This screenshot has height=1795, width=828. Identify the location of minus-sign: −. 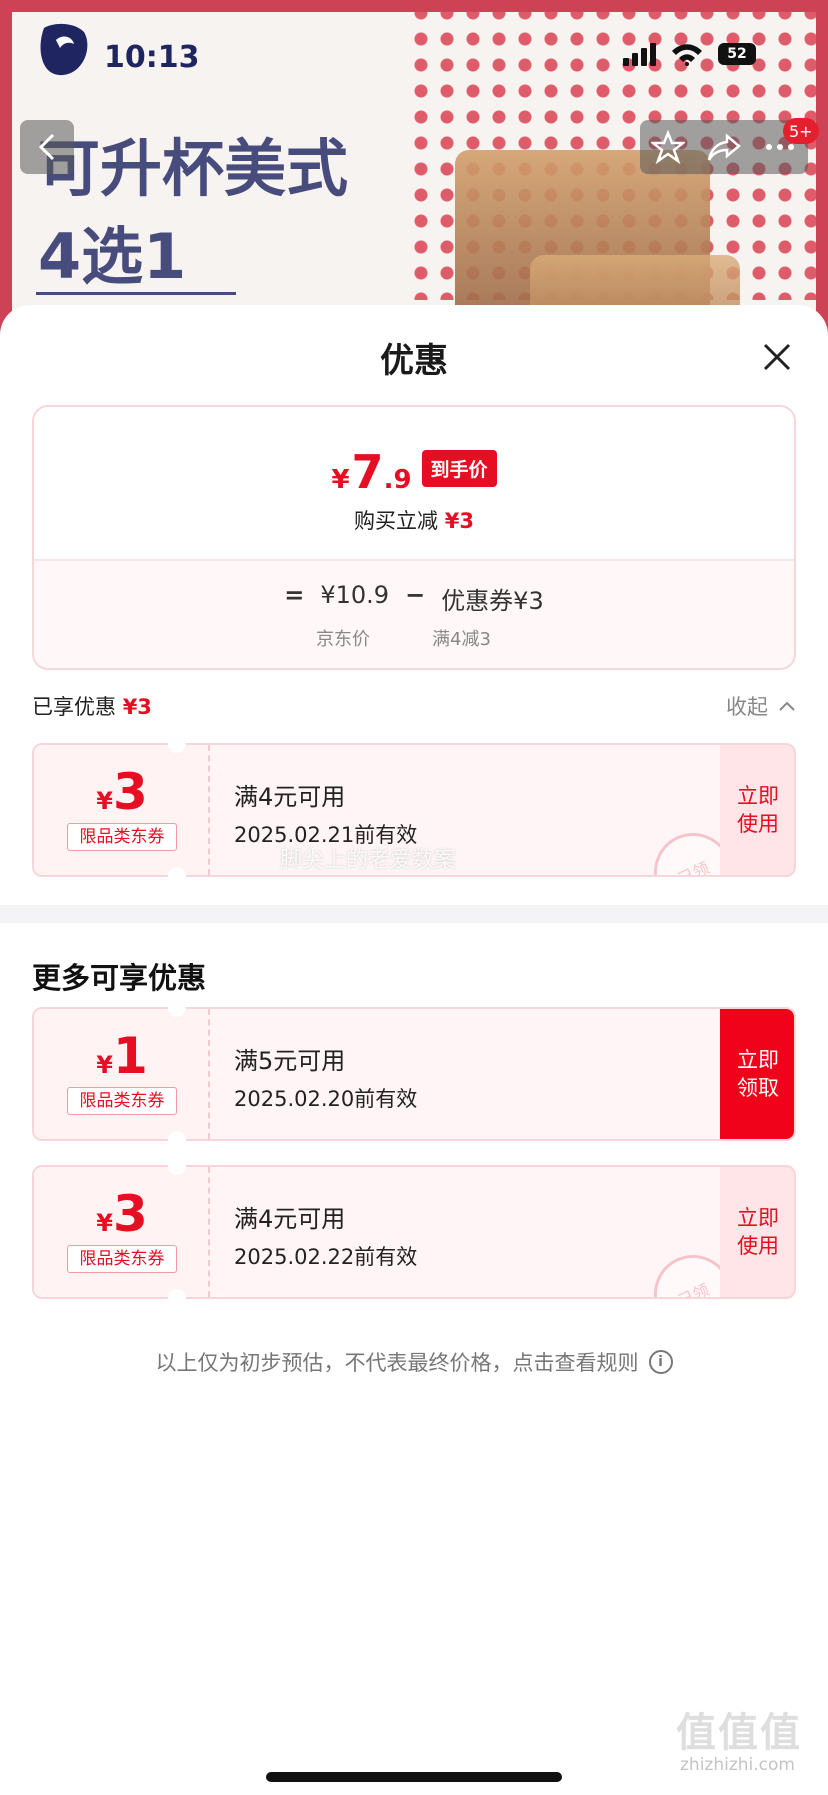
(415, 595).